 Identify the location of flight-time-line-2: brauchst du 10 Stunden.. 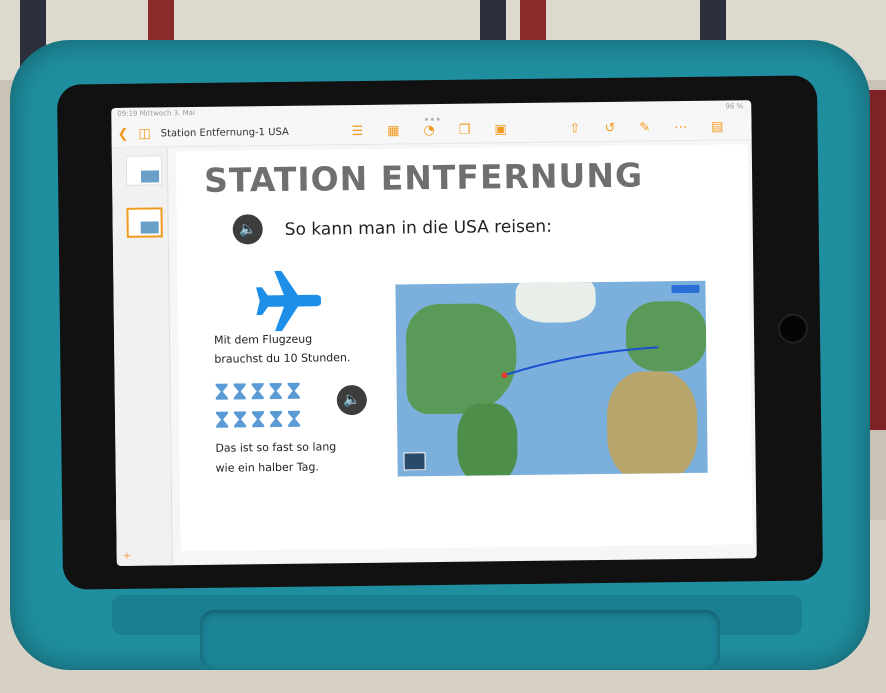
(282, 358).